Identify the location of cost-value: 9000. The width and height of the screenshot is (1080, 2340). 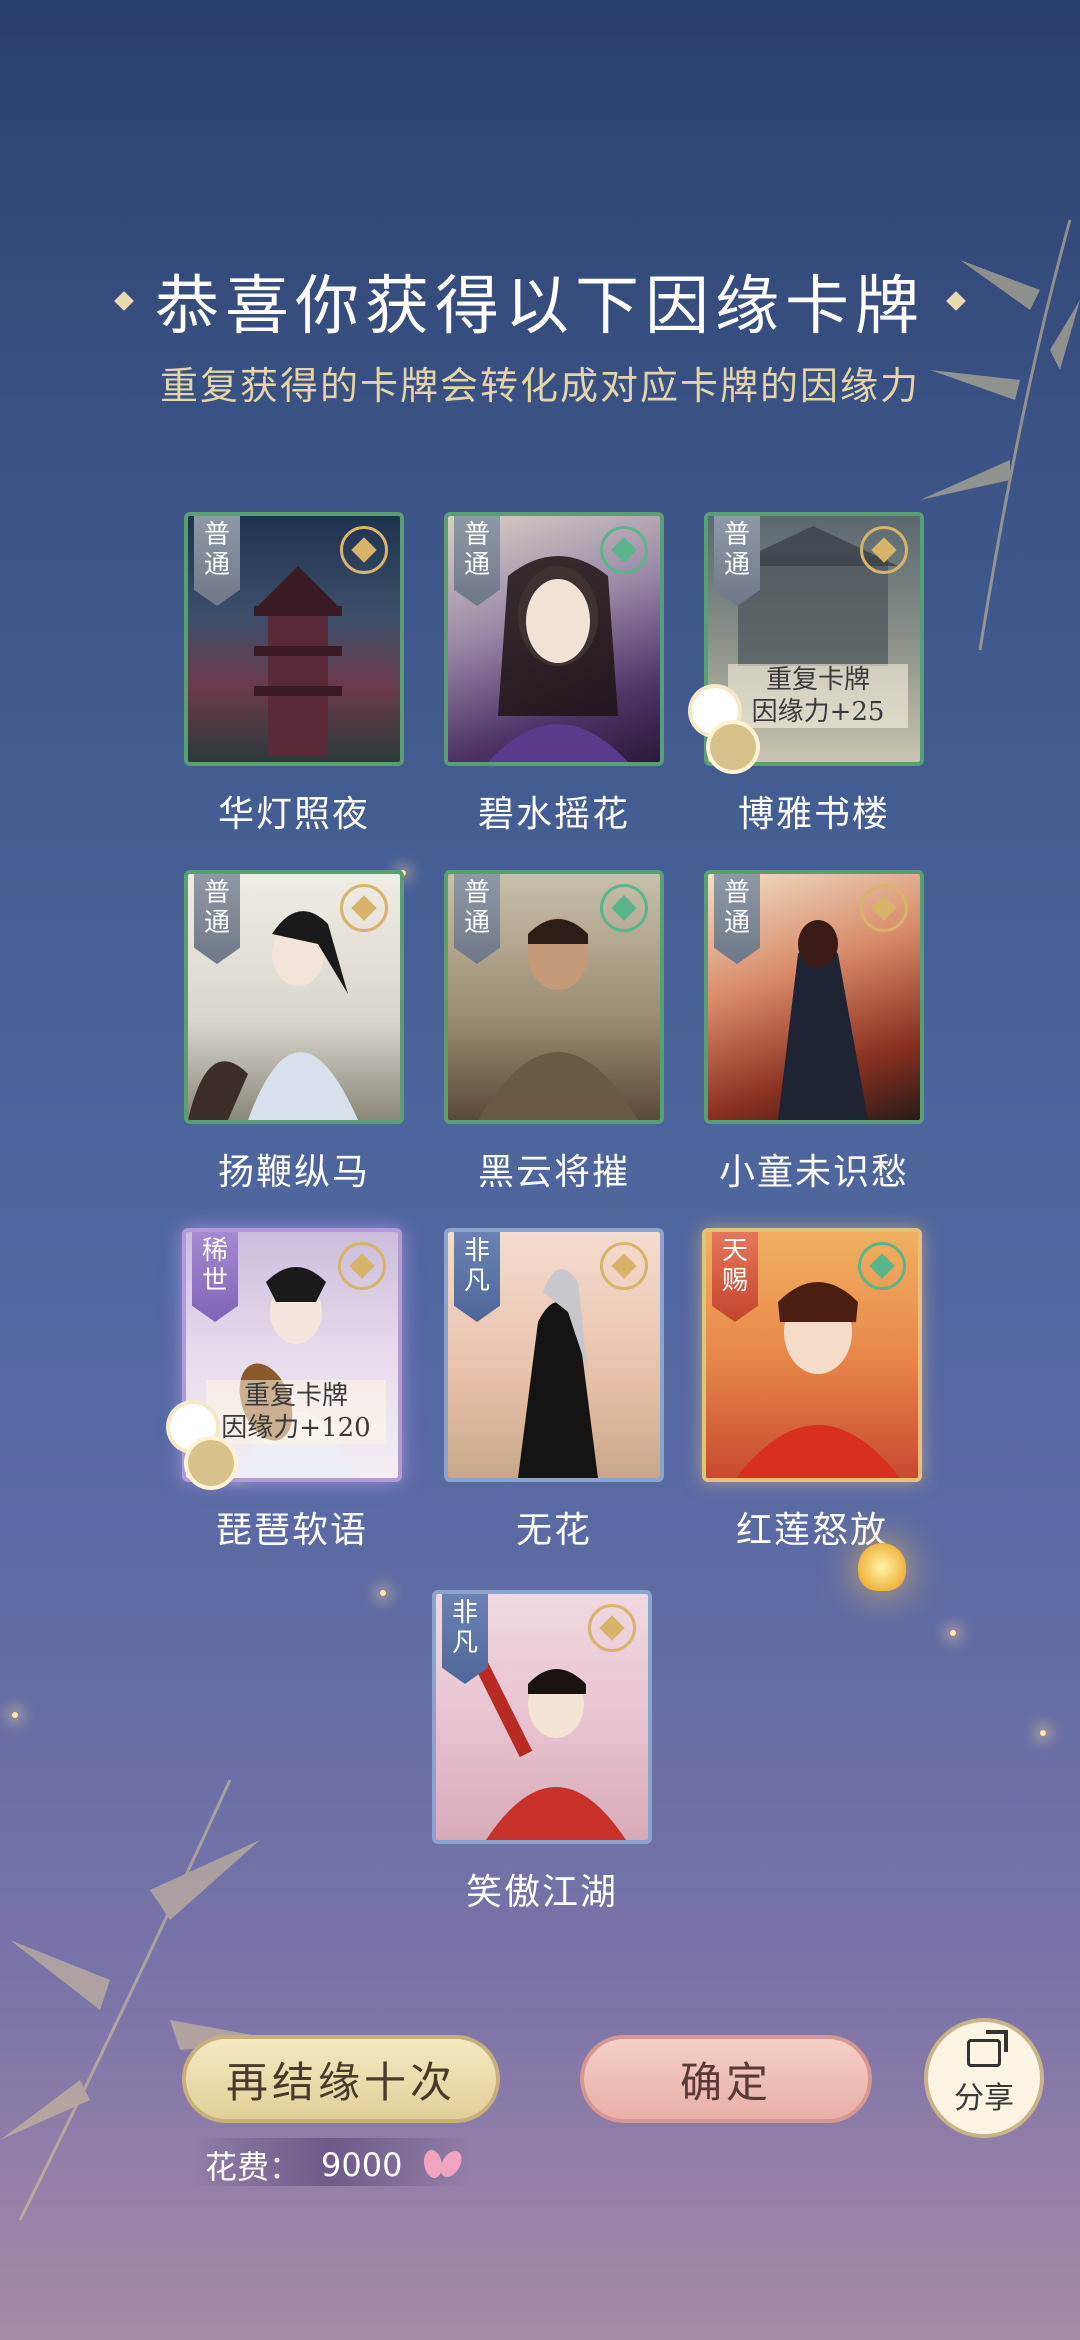
(362, 2165).